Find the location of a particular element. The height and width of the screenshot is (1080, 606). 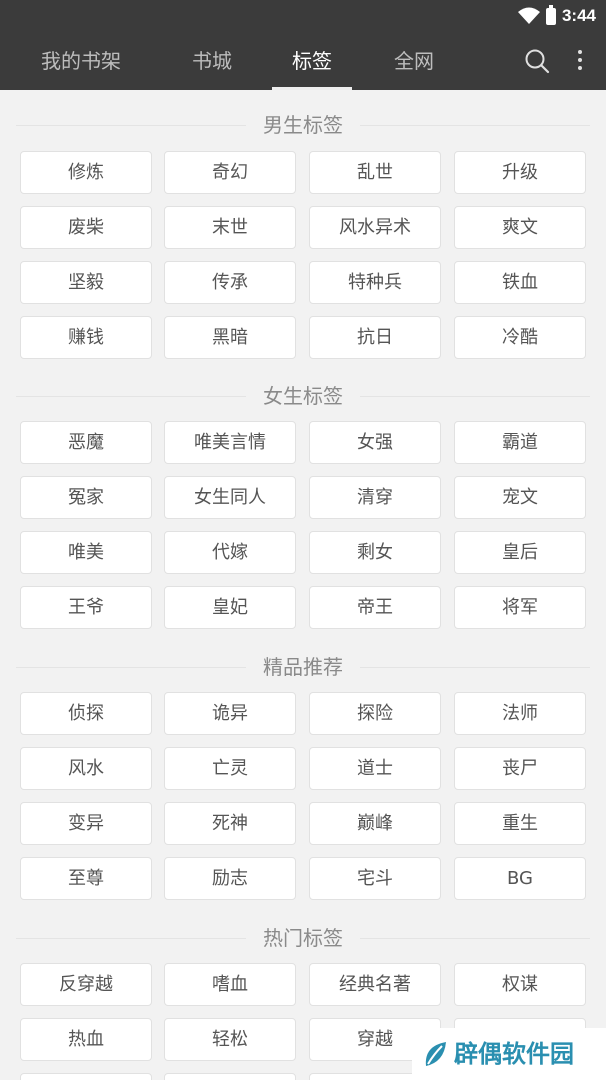

more-vert-icon is located at coordinates (580, 61).